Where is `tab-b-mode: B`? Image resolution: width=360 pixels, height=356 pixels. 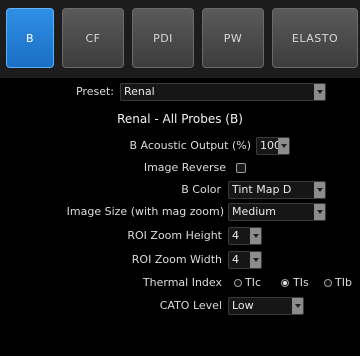
tab-b-mode: B is located at coordinates (30, 38).